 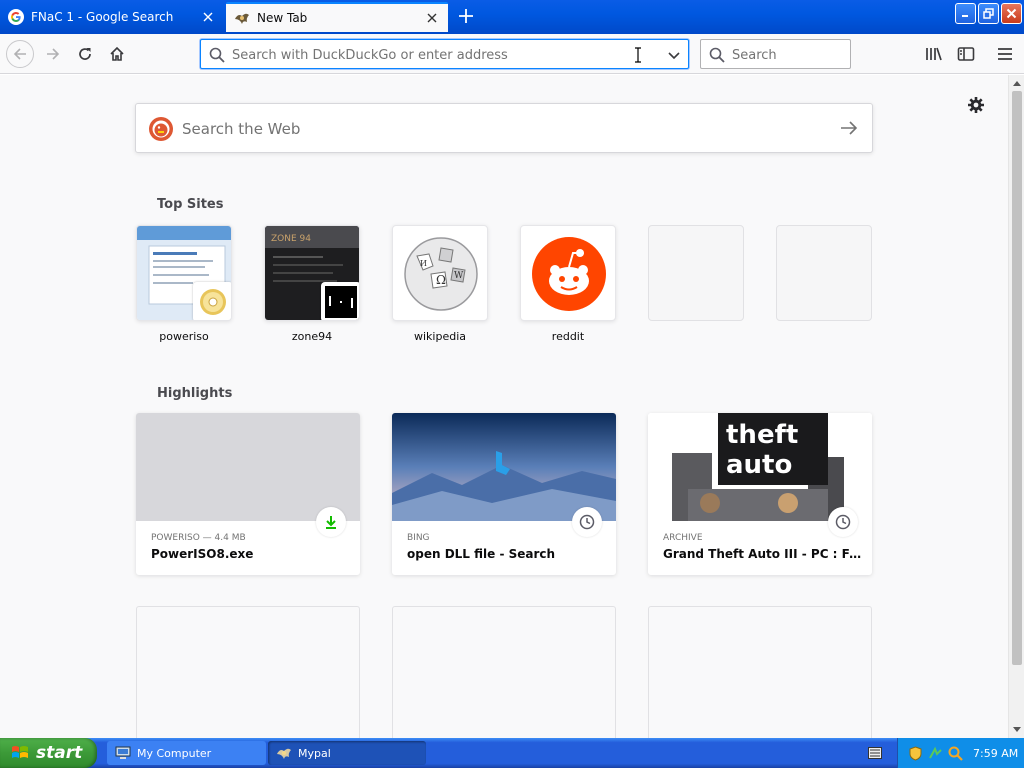 What do you see at coordinates (934, 54) in the screenshot?
I see `library-button` at bounding box center [934, 54].